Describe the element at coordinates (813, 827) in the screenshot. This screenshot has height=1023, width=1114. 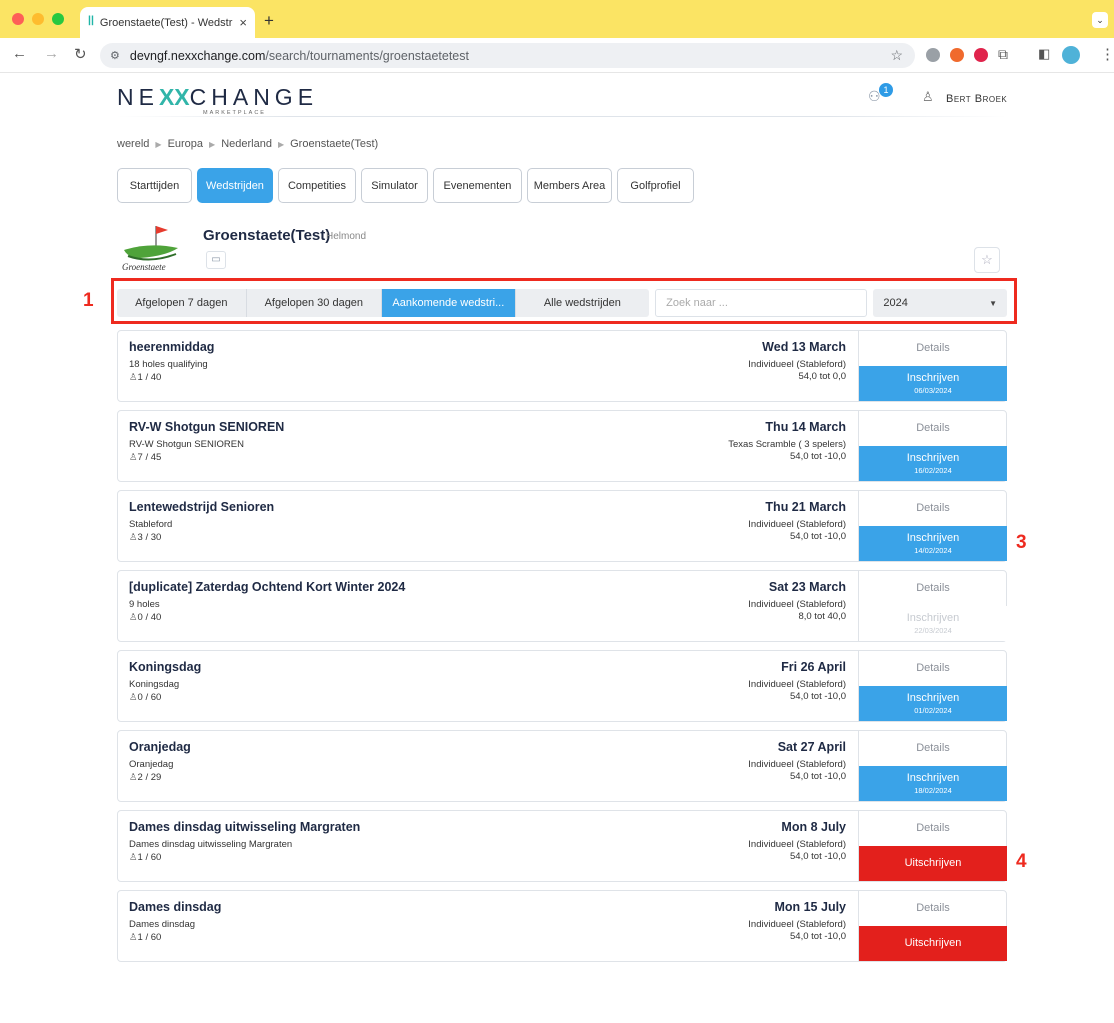
I see `tournament-date: Mon 8 July` at that location.